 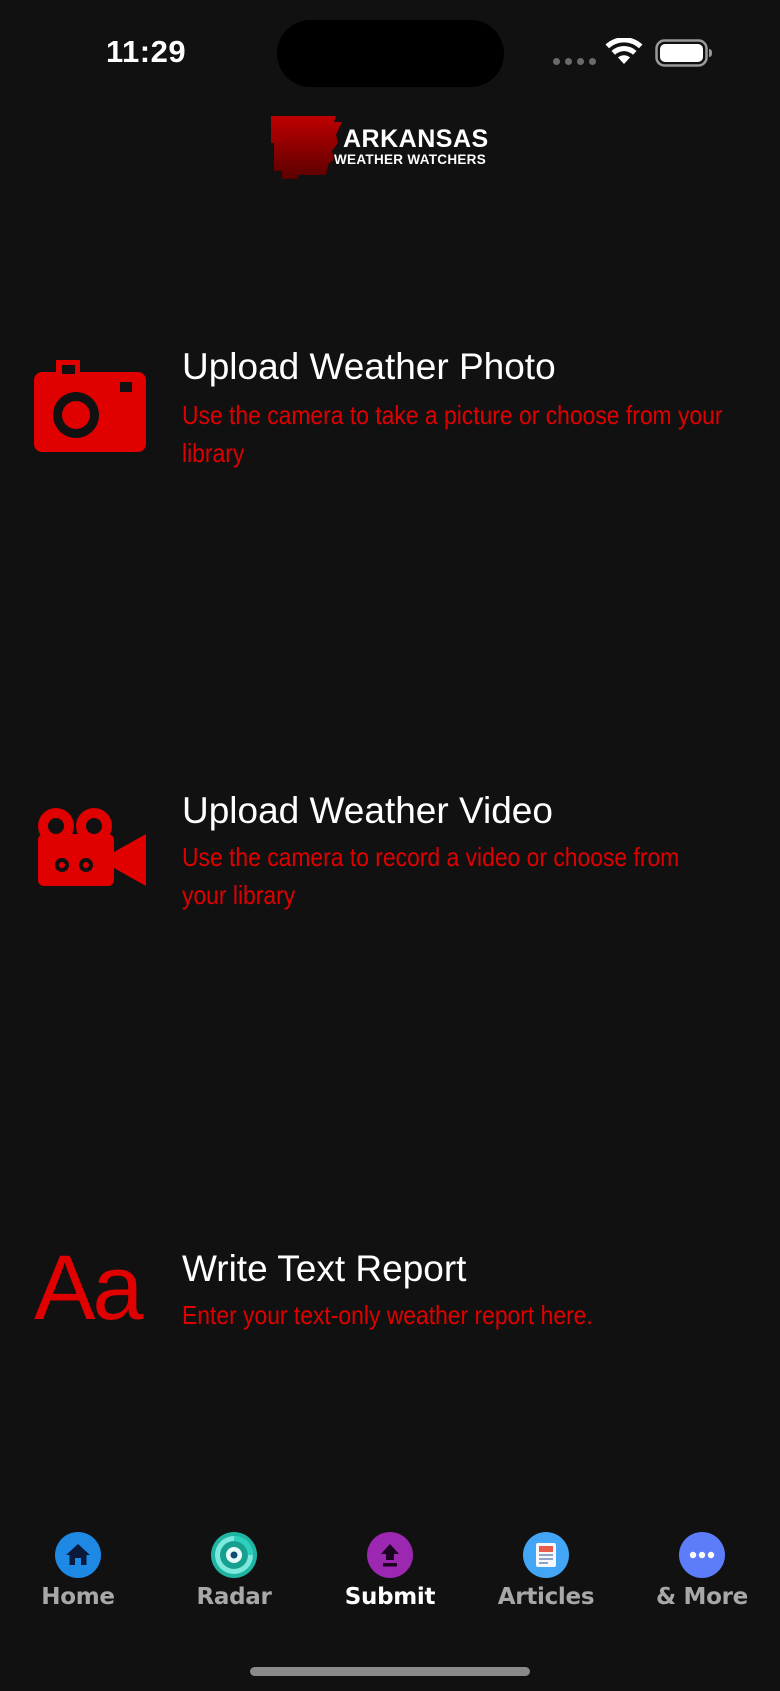 What do you see at coordinates (146, 51) in the screenshot?
I see `status-time: 11:29` at bounding box center [146, 51].